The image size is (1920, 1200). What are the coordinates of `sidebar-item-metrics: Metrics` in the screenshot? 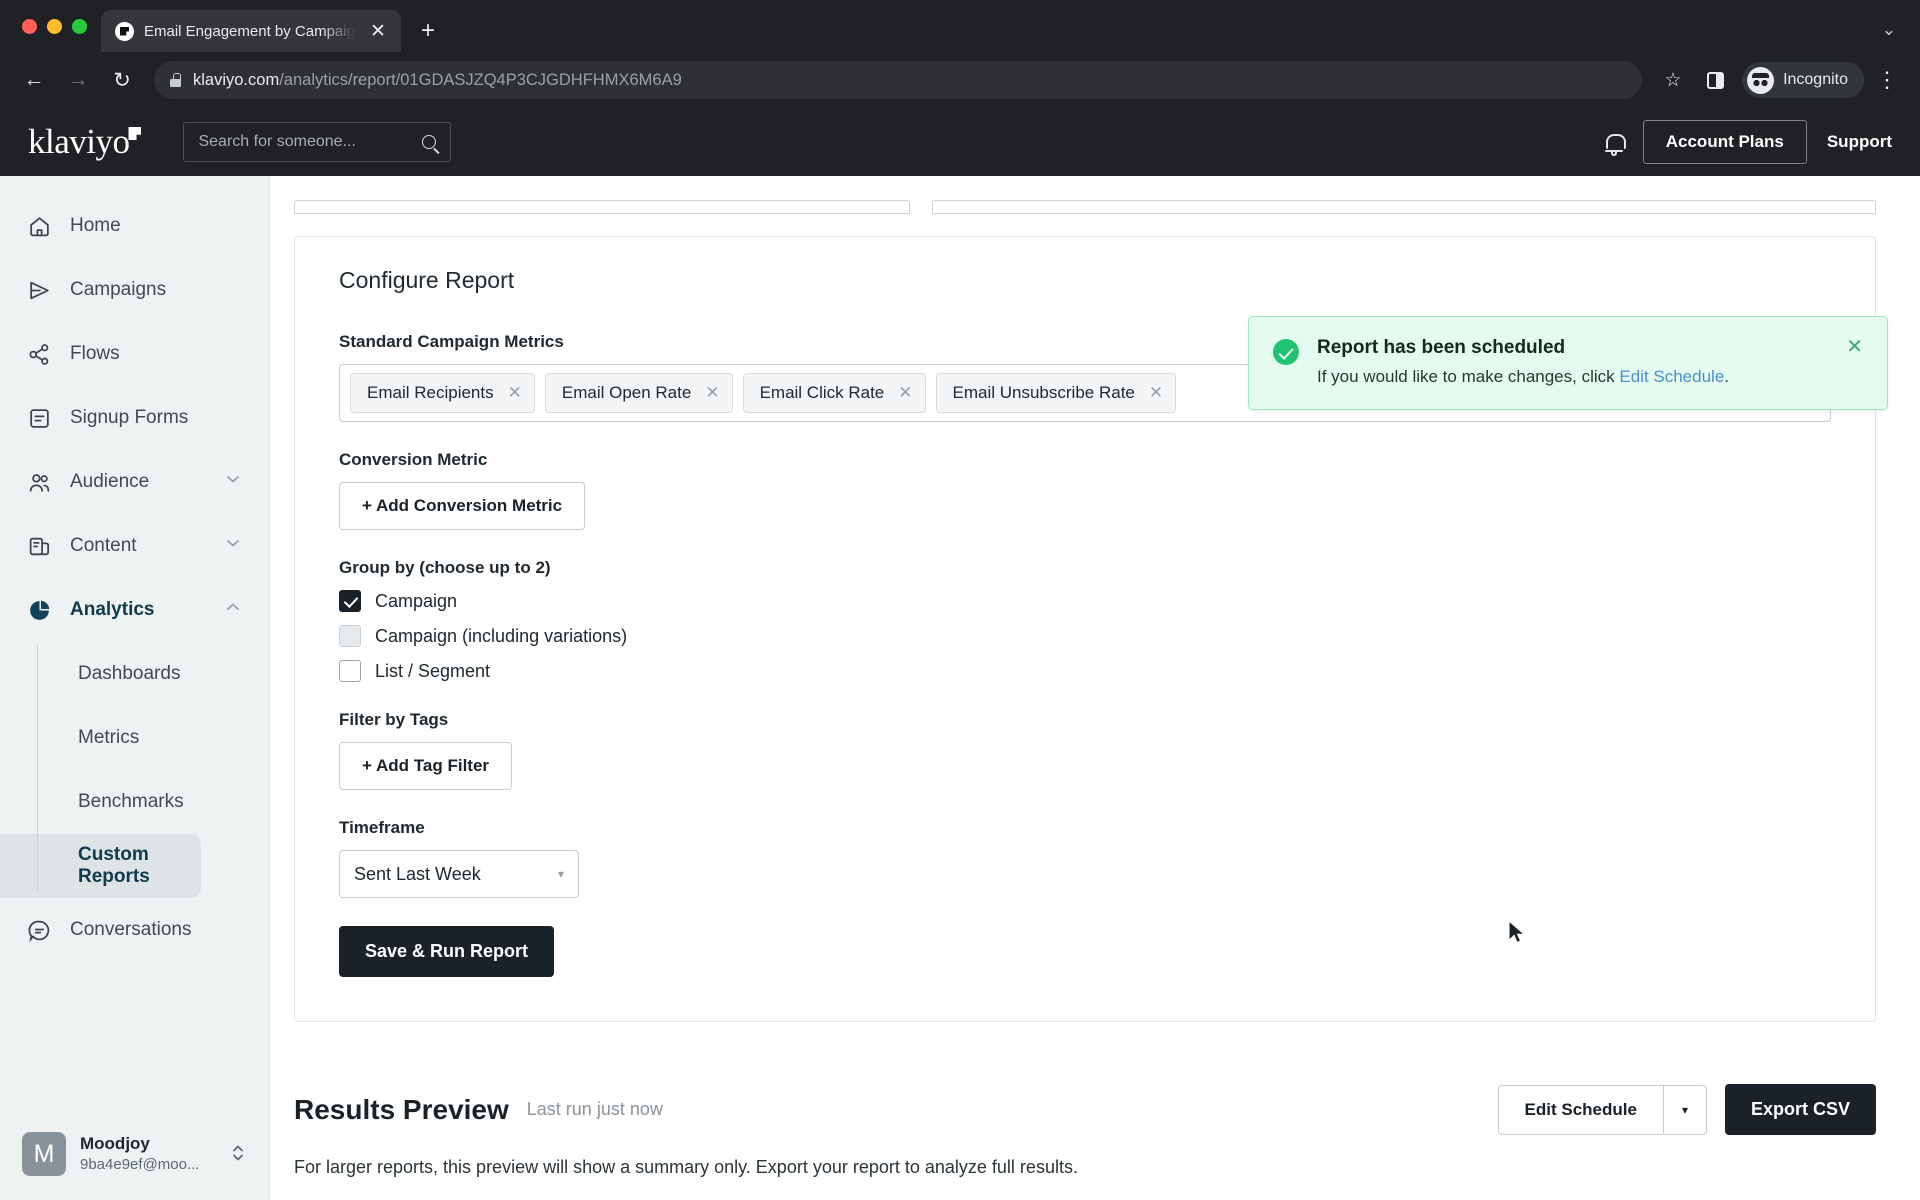 It's located at (134, 738).